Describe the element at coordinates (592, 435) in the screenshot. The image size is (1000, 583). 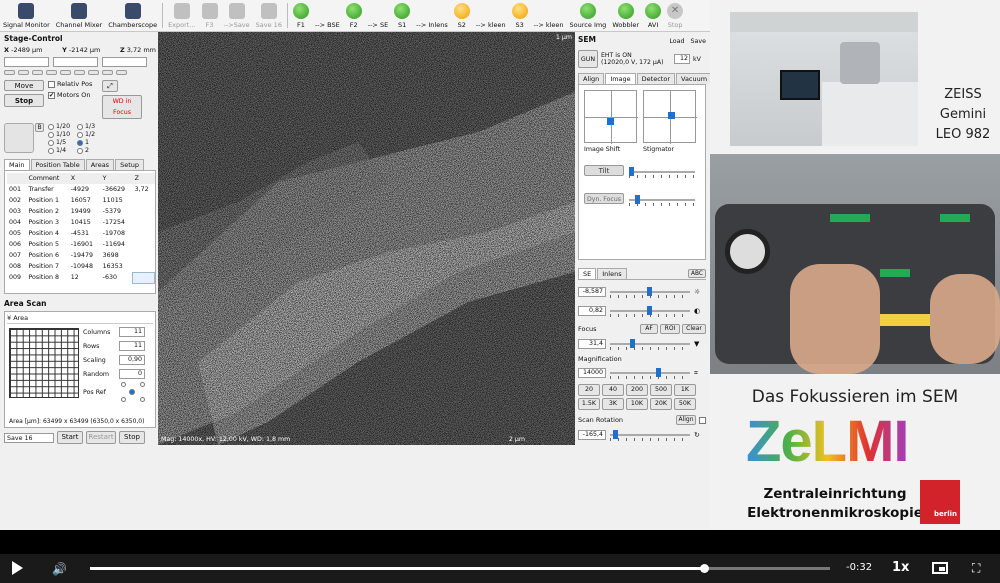
I see `scan-rotation-input: -165,4` at that location.